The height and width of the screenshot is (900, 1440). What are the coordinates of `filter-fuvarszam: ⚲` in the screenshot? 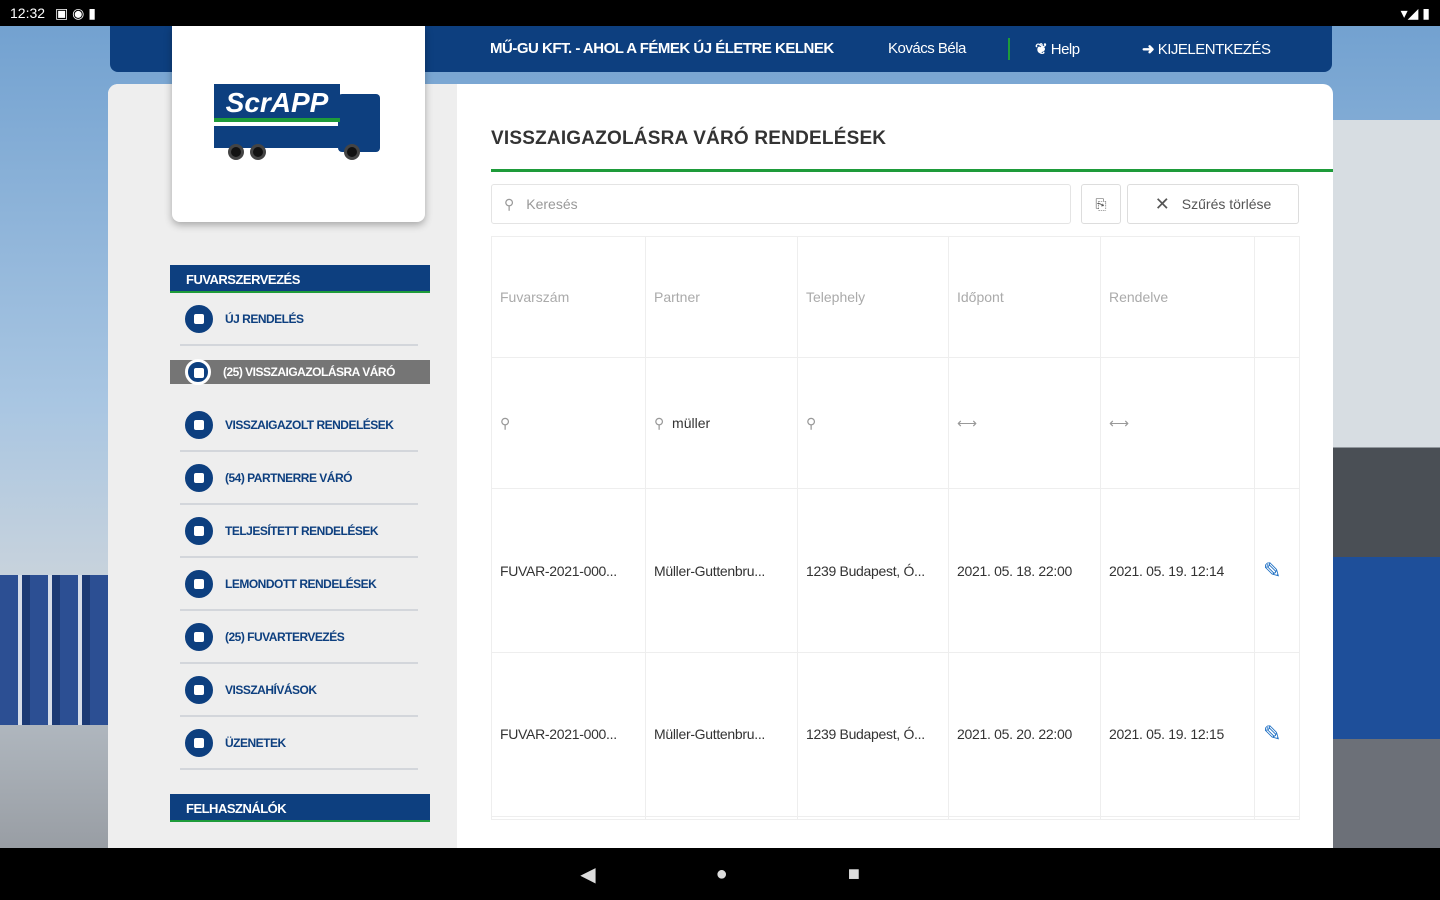 It's located at (568, 423).